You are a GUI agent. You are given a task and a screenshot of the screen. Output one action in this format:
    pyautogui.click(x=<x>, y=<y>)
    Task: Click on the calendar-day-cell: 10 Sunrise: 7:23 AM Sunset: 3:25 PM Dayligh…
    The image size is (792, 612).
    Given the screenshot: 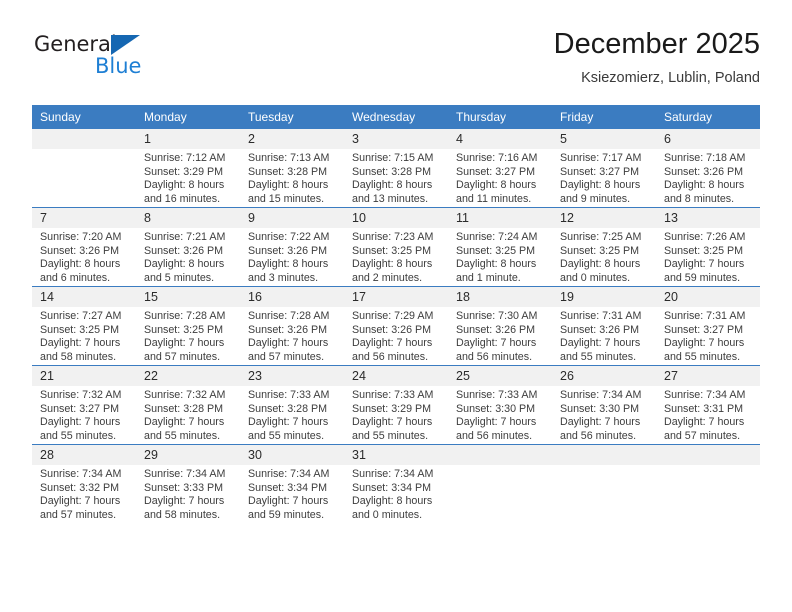 What is the action you would take?
    pyautogui.click(x=396, y=247)
    